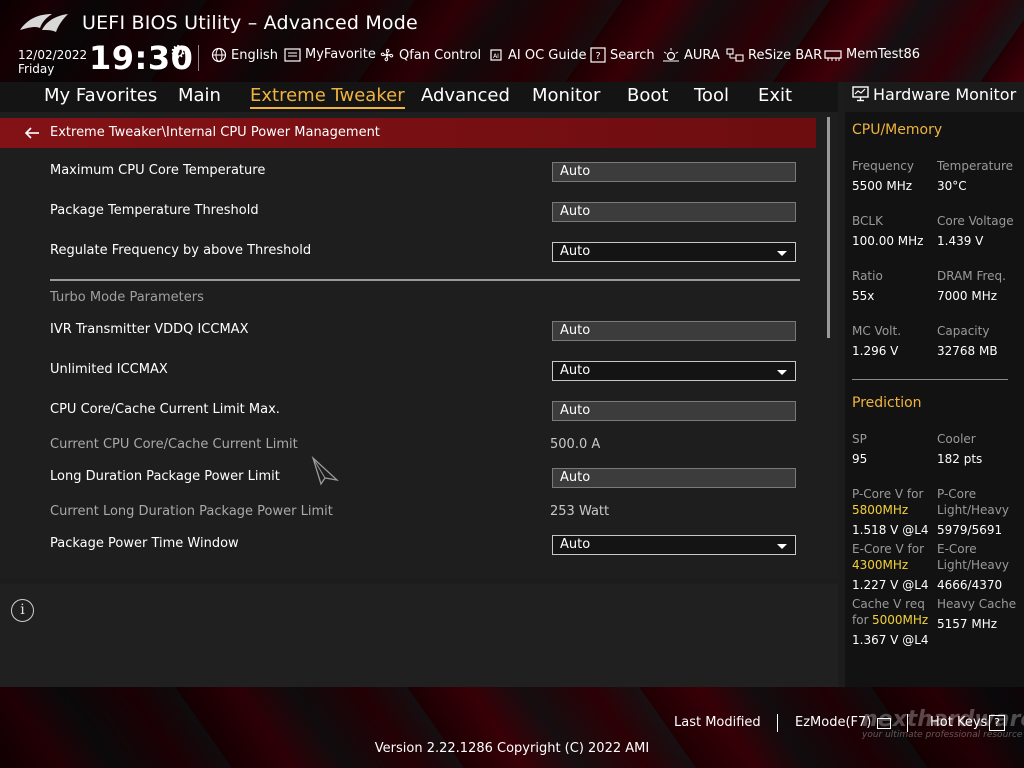 The image size is (1024, 768). Describe the element at coordinates (890, 640) in the screenshot. I see `hm-cache-v-value: 1.367 V @L4` at that location.